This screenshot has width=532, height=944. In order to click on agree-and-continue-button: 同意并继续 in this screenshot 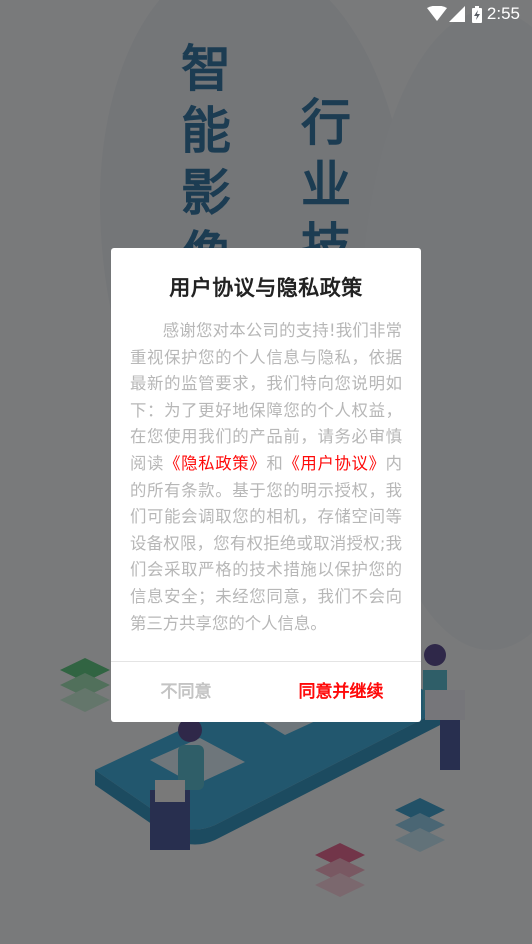, I will do `click(341, 692)`.